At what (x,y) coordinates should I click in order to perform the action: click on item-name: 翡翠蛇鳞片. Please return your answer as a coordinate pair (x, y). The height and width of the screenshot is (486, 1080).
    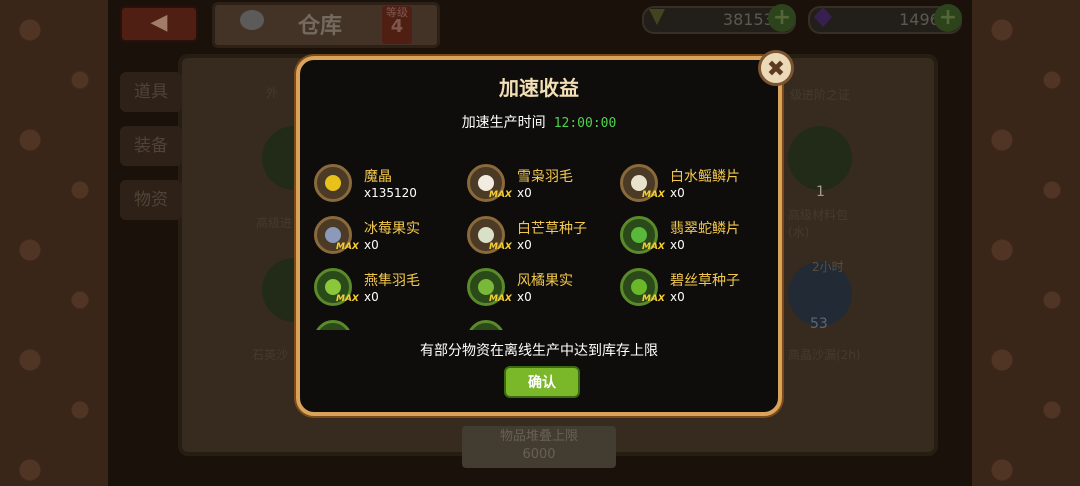
    Looking at the image, I should click on (705, 229).